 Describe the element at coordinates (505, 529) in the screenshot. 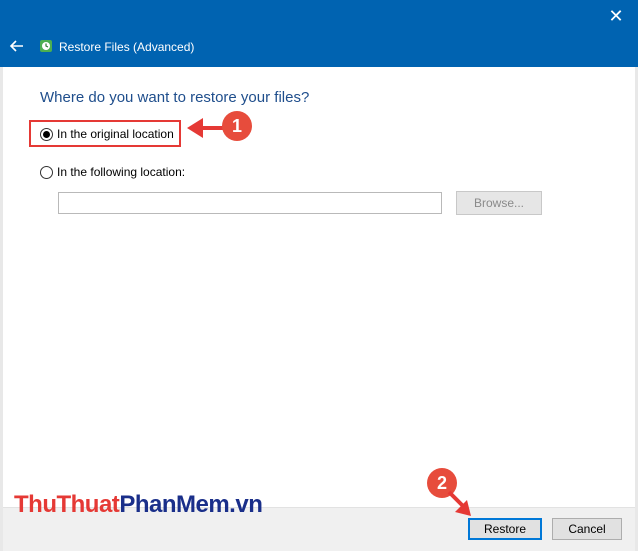

I see `restore-button: Restore` at that location.